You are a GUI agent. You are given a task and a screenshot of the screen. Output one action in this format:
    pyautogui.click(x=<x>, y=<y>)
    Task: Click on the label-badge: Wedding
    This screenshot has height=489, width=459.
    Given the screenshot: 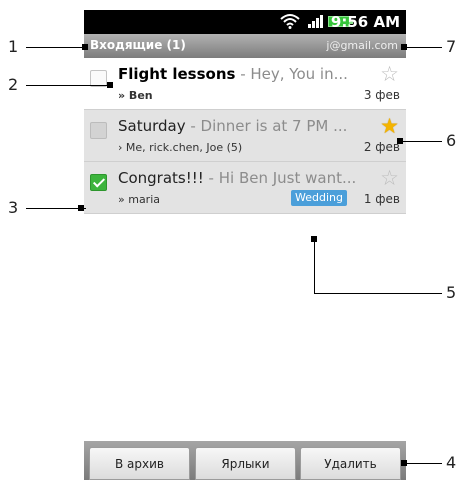 What is the action you would take?
    pyautogui.click(x=319, y=198)
    